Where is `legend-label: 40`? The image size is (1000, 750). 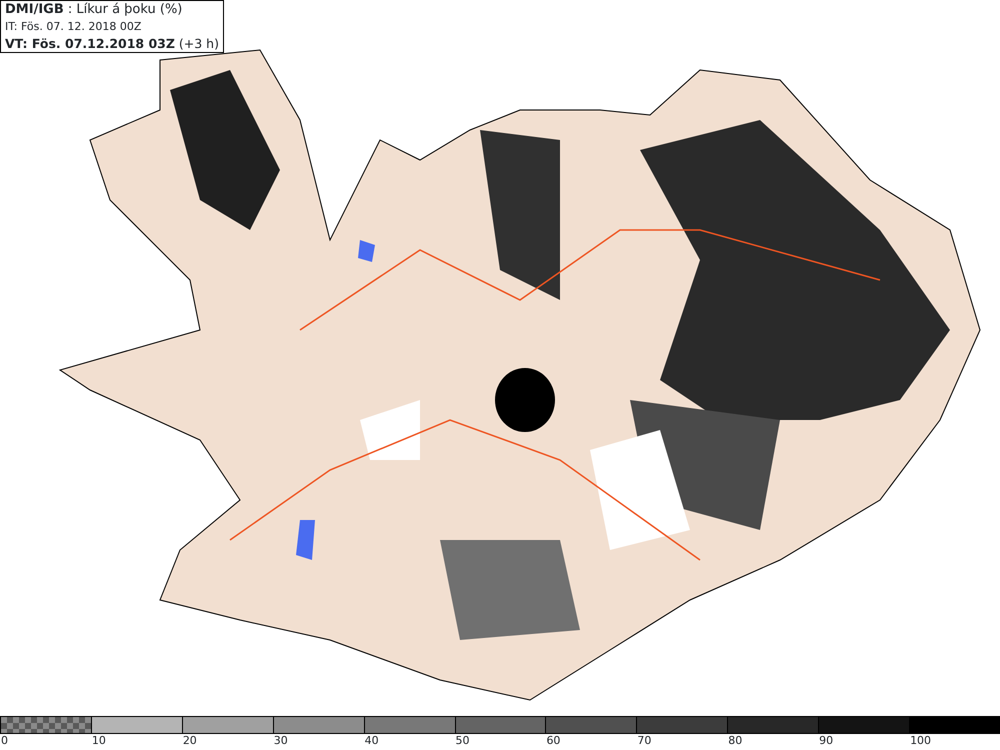
legend-label: 40 is located at coordinates (371, 741).